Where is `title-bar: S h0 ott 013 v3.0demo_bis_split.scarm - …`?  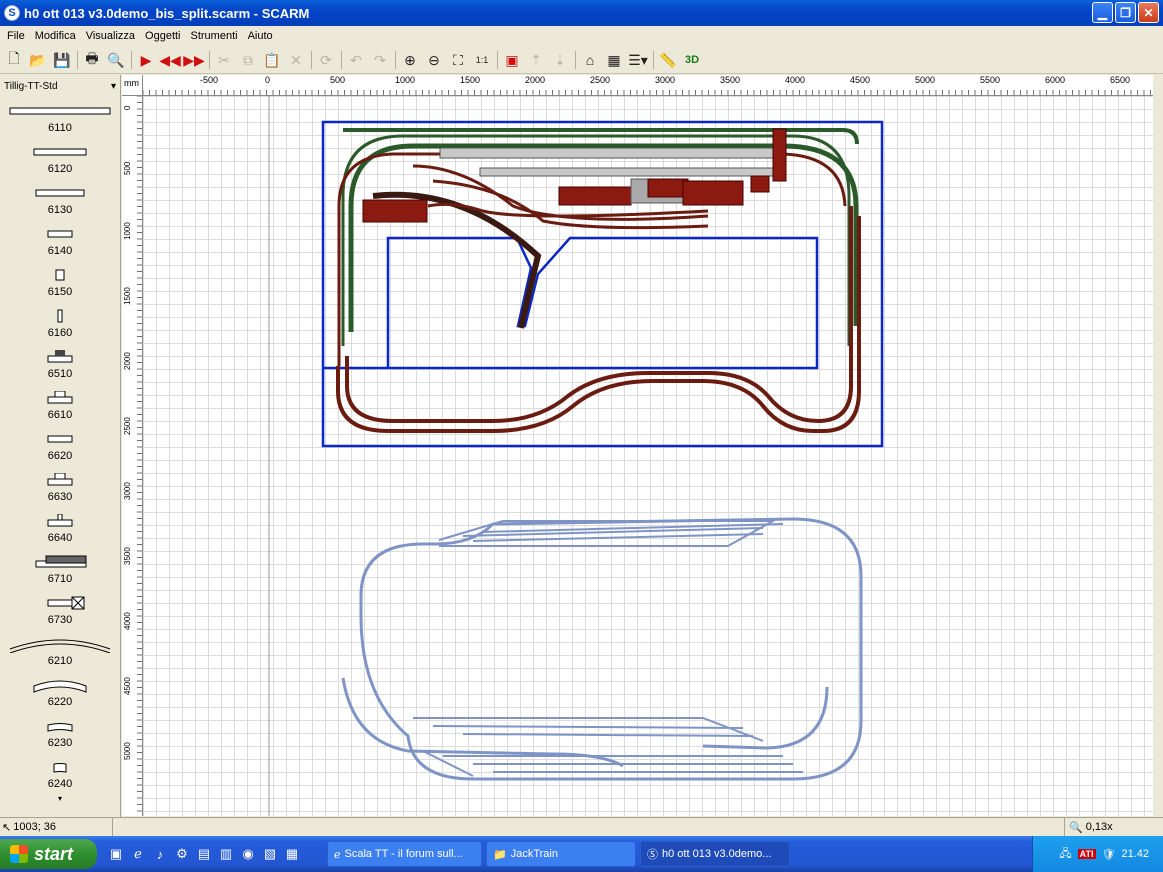 title-bar: S h0 ott 013 v3.0demo_bis_split.scarm - … is located at coordinates (581, 13).